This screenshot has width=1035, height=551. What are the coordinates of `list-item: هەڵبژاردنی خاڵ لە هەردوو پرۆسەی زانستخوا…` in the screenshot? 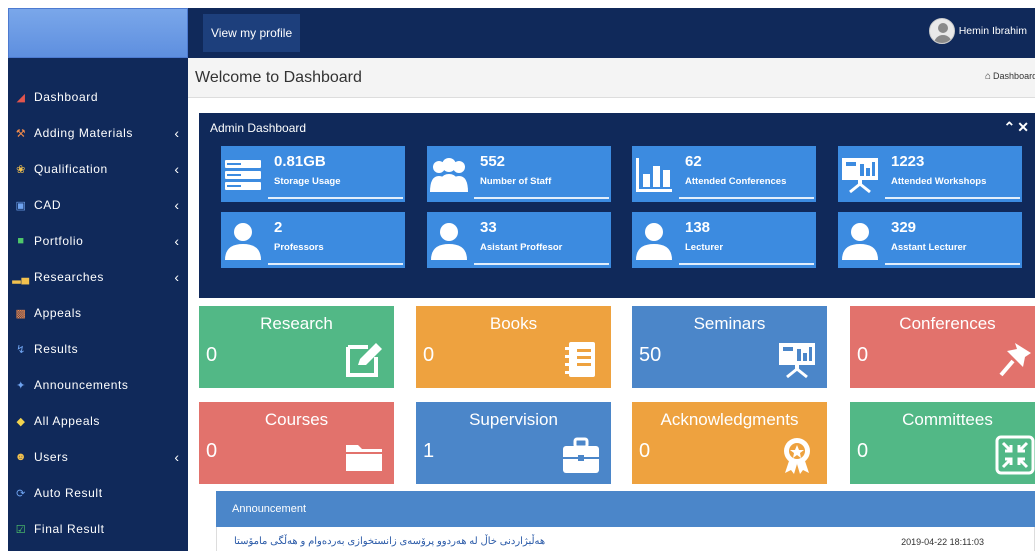 It's located at (625, 539).